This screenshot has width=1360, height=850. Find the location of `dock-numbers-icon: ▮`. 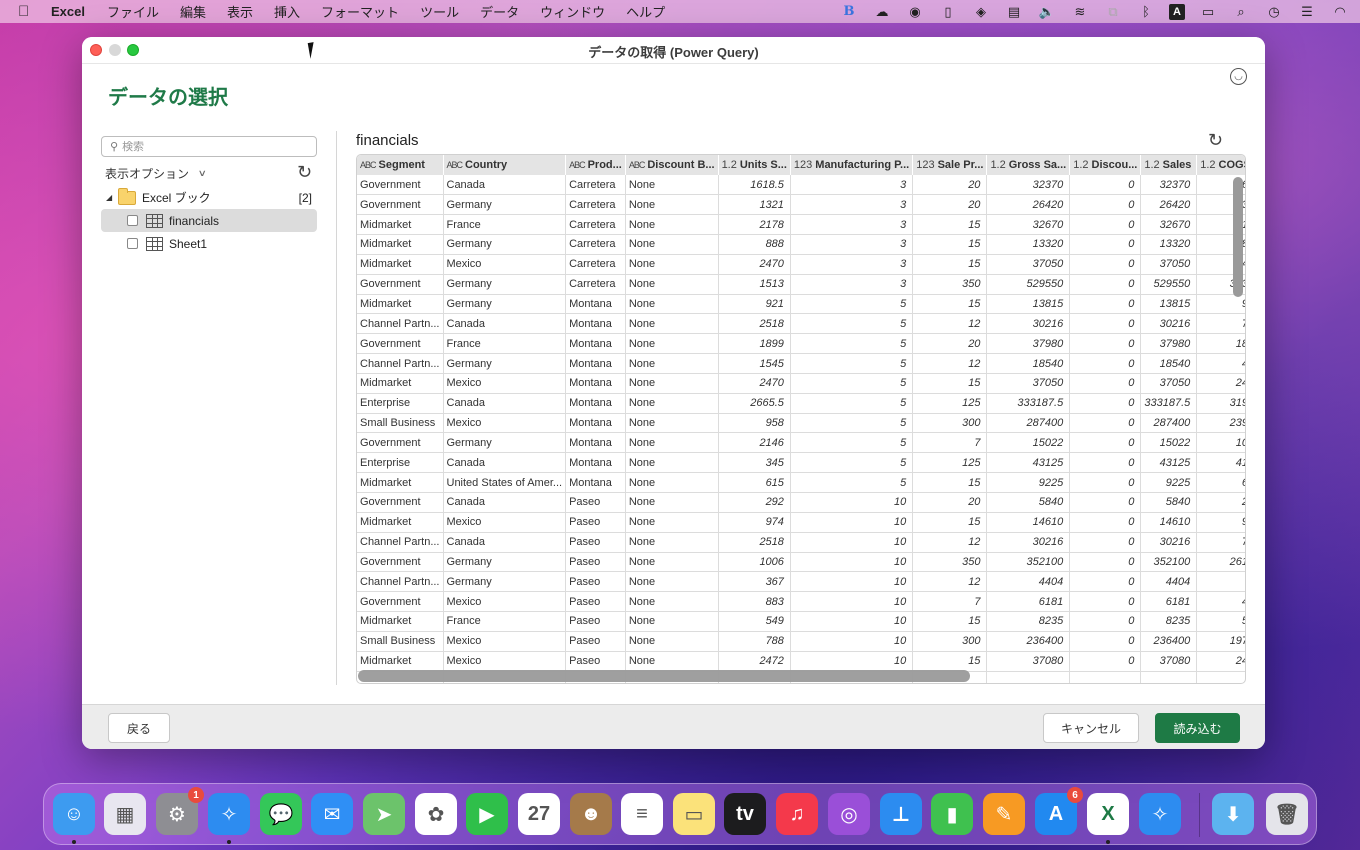

dock-numbers-icon: ▮ is located at coordinates (952, 814).